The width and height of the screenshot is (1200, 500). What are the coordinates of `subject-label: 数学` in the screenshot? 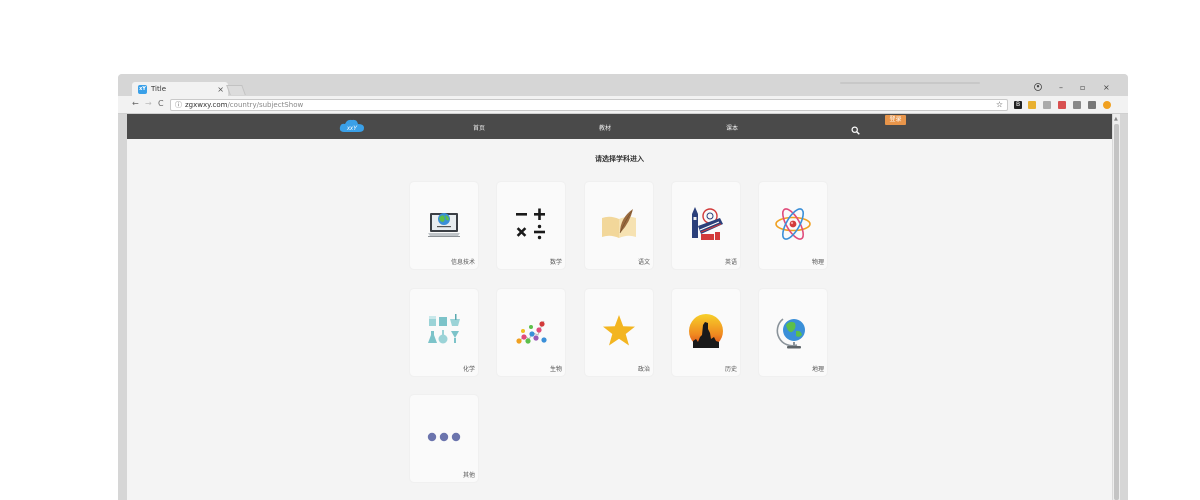 It's located at (555, 262).